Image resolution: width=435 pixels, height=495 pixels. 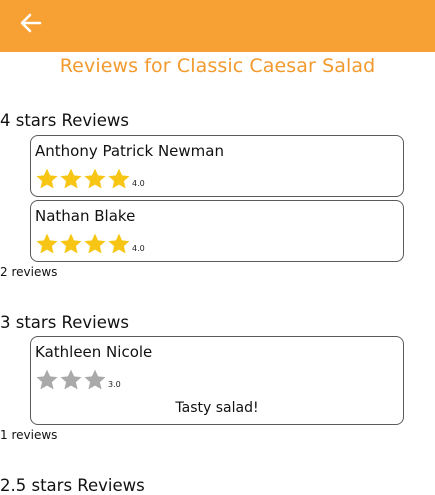 What do you see at coordinates (72, 485) in the screenshot?
I see `section-heading-2-5-stars: 2.5 stars Reviews` at bounding box center [72, 485].